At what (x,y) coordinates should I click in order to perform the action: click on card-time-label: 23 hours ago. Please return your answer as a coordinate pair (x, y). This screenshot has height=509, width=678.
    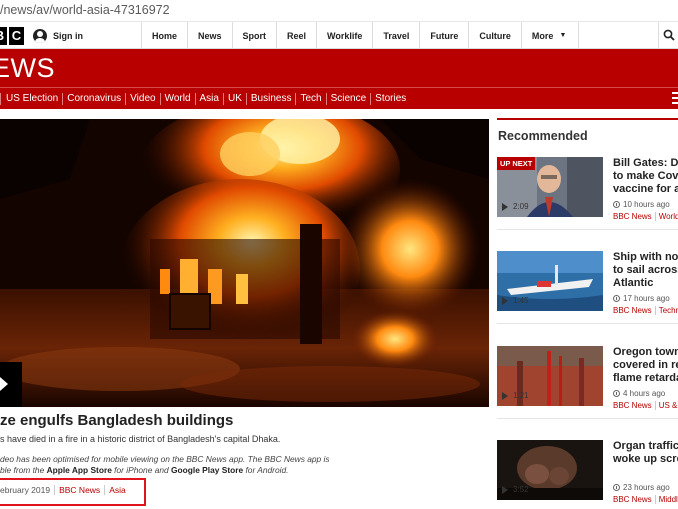
    Looking at the image, I should click on (646, 487).